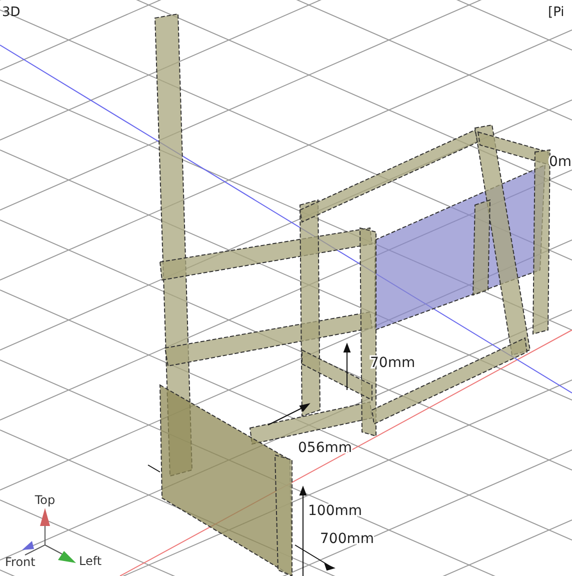  Describe the element at coordinates (45, 500) in the screenshot. I see `axis-label: Top` at that location.